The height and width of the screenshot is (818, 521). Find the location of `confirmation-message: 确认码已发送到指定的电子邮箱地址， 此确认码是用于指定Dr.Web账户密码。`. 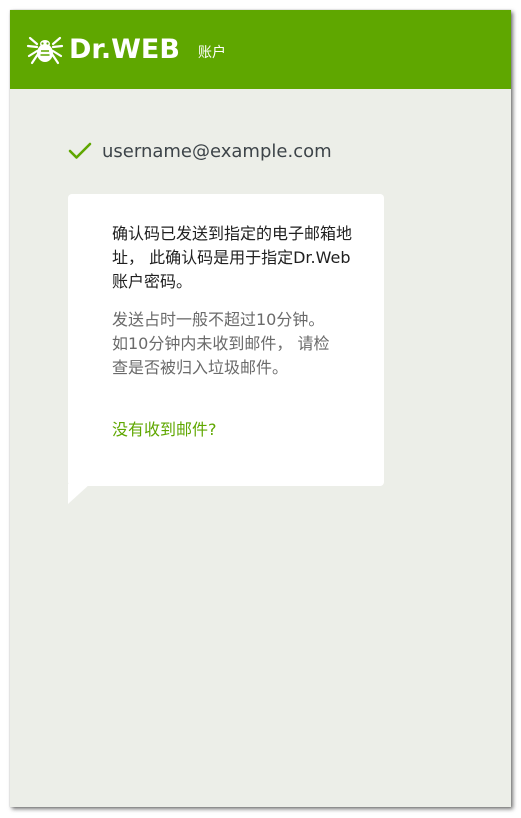

confirmation-message: 确认码已发送到指定的电子邮箱地址， 此确认码是用于指定Dr.Web账户密码。 is located at coordinates (232, 257).